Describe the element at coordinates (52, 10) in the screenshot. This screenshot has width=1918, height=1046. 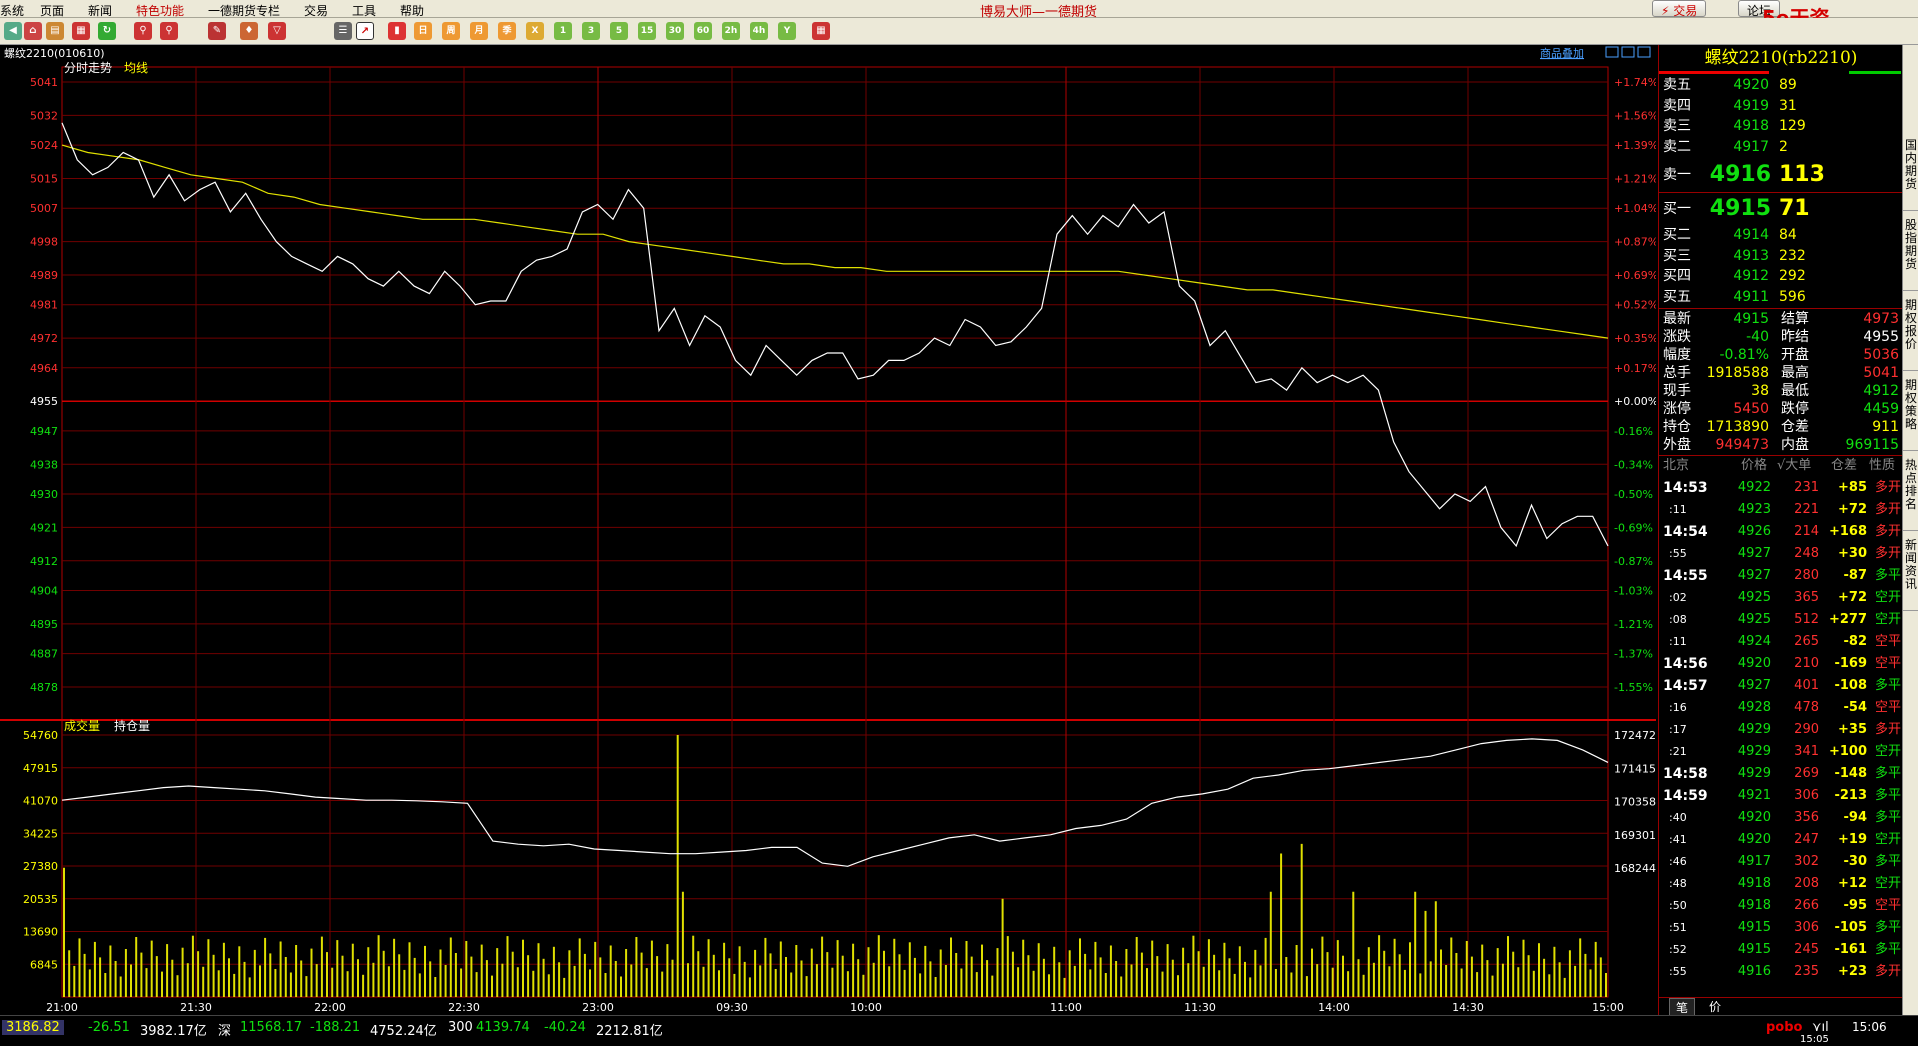
I see `menu-page: 页面` at that location.